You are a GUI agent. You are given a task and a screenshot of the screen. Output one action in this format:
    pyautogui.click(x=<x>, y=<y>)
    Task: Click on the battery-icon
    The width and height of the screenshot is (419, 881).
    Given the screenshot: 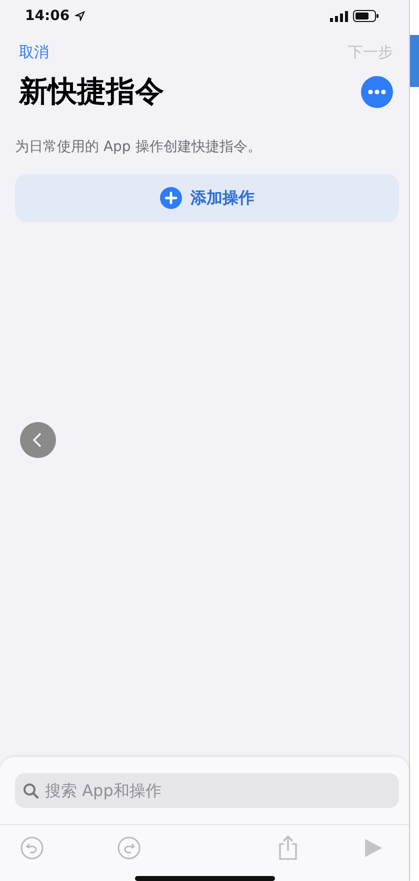 What is the action you would take?
    pyautogui.click(x=366, y=16)
    